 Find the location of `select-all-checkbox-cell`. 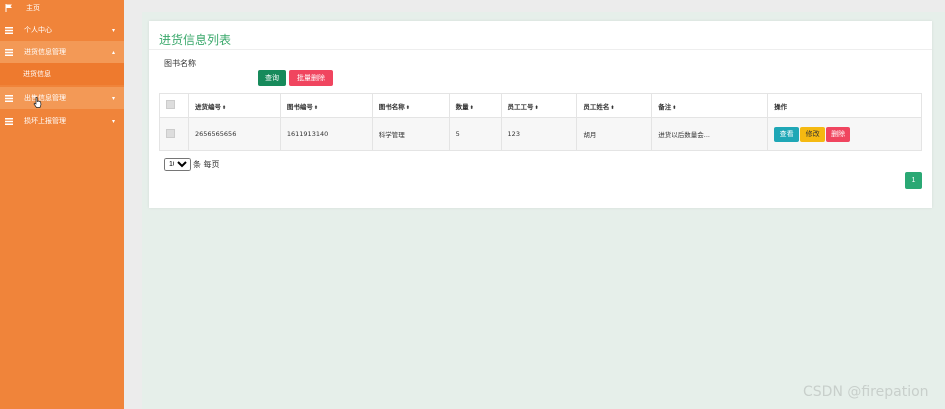

select-all-checkbox-cell is located at coordinates (174, 105).